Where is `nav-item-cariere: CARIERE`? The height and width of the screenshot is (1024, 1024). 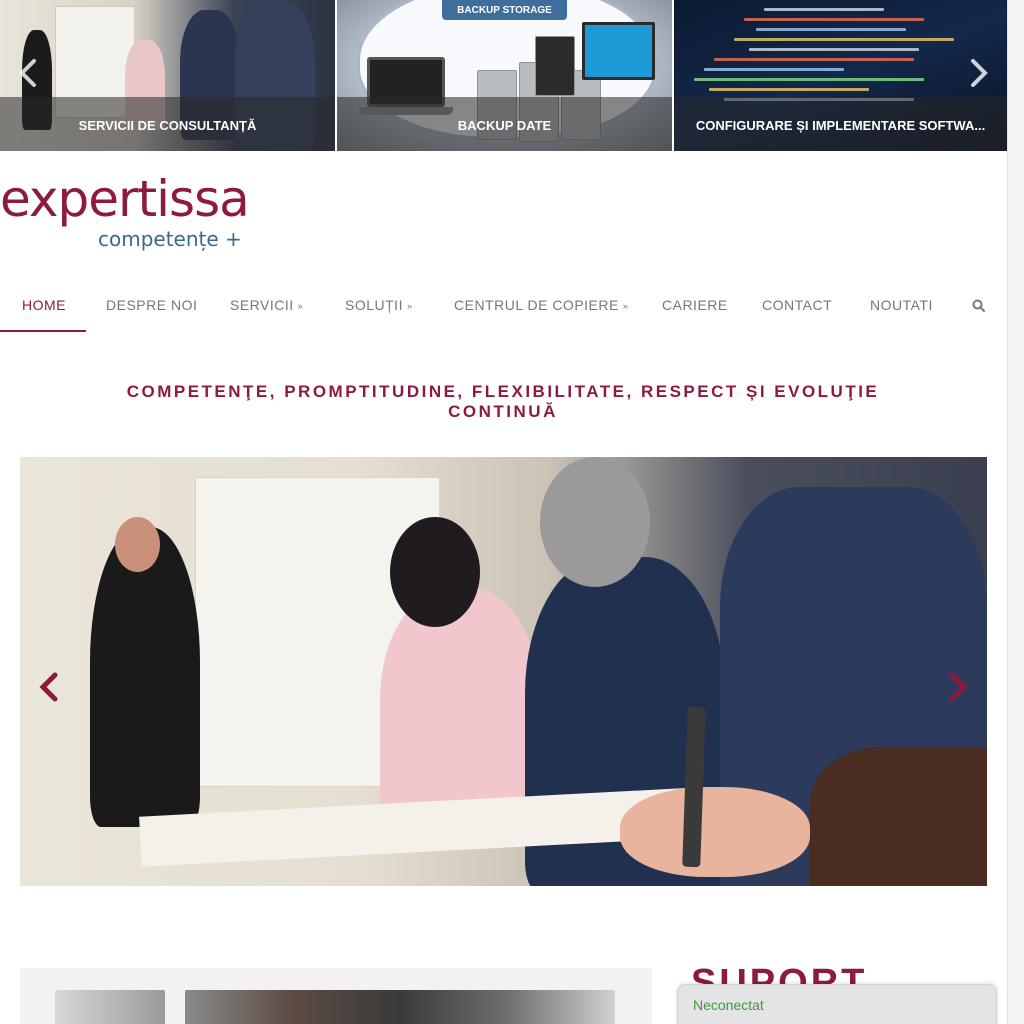 nav-item-cariere: CARIERE is located at coordinates (695, 305).